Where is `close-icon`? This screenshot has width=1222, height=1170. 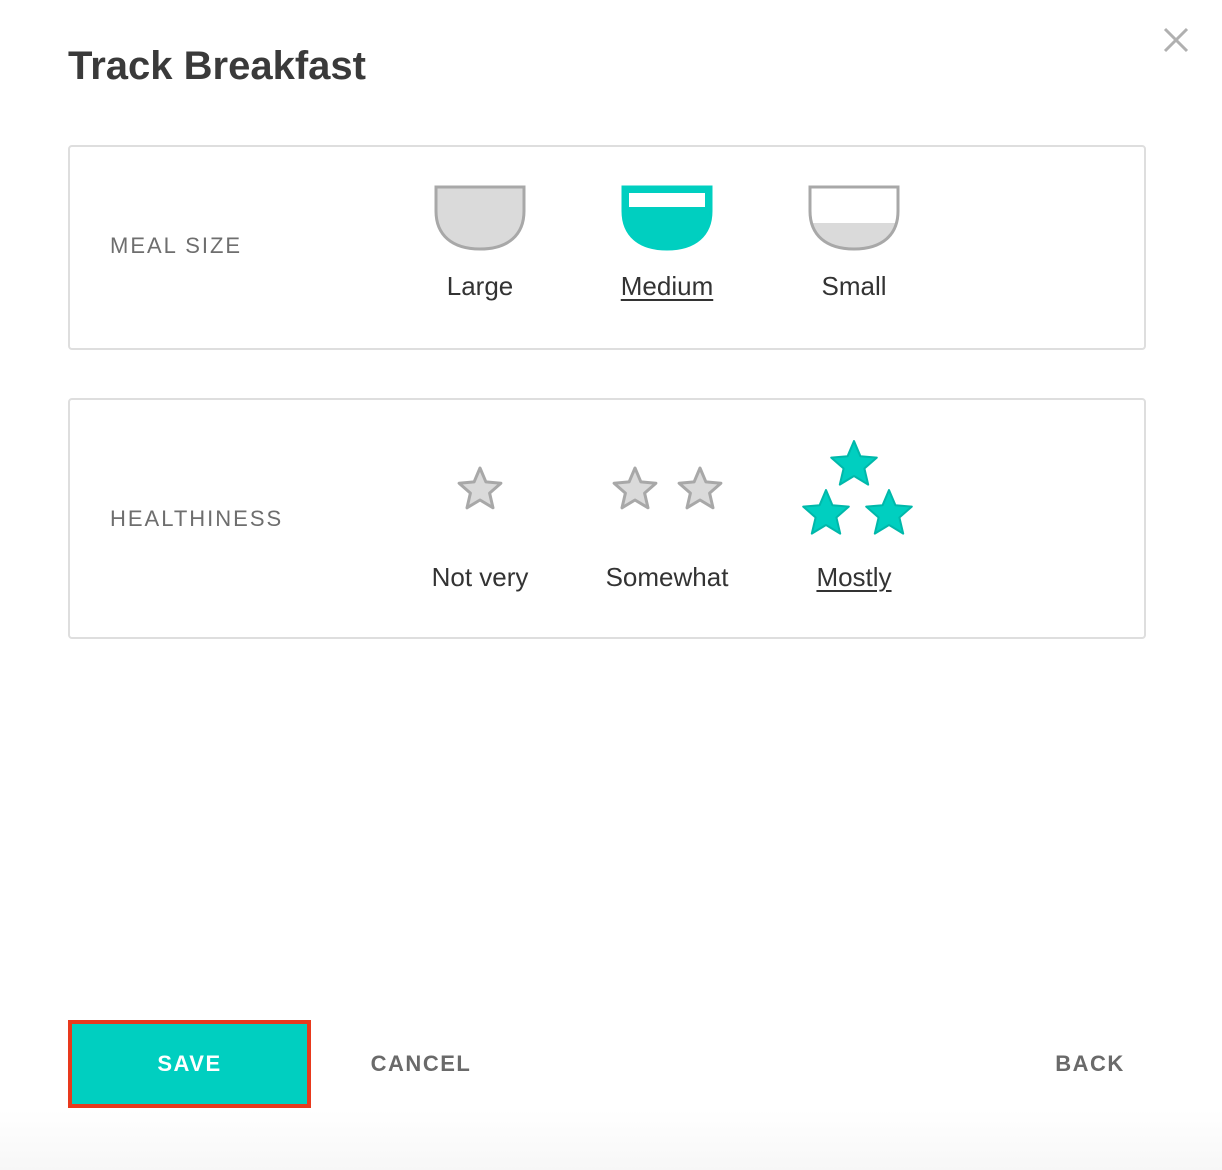
close-icon is located at coordinates (1176, 40).